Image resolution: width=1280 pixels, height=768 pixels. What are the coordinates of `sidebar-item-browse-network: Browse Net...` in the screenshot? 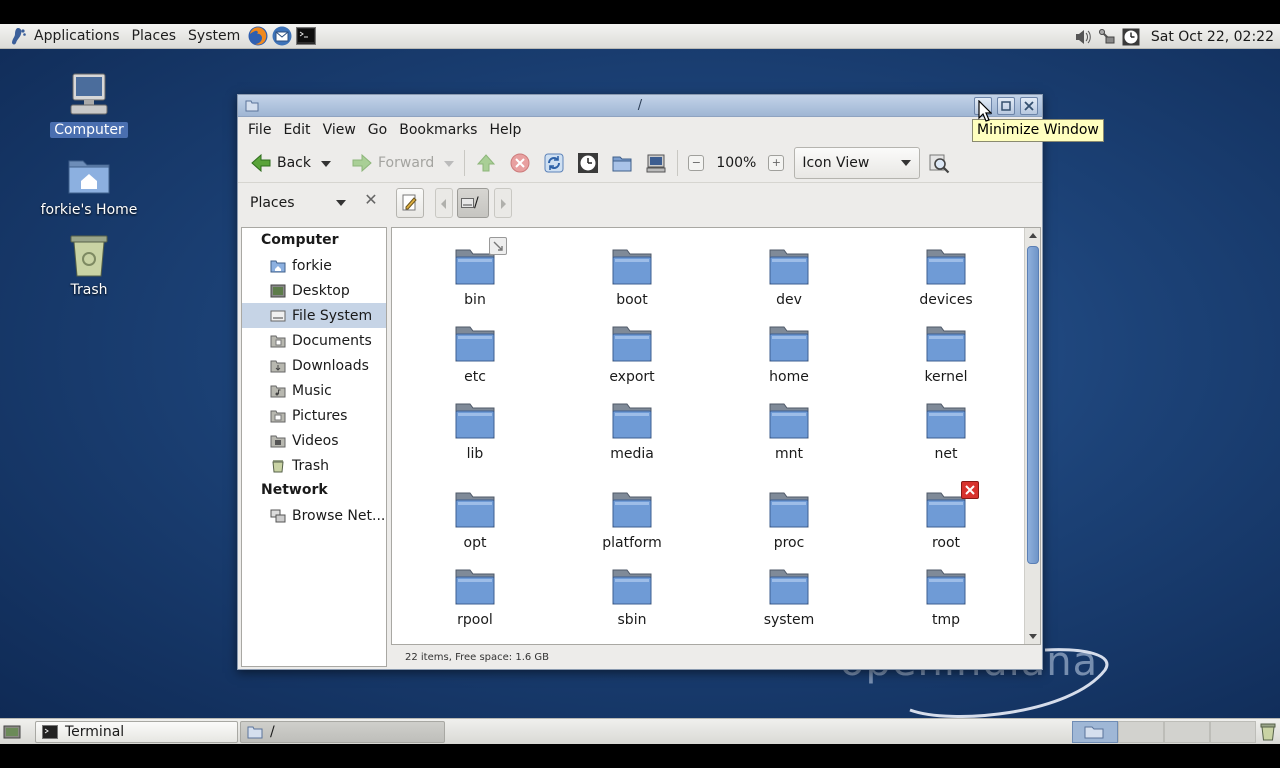 It's located at (314, 515).